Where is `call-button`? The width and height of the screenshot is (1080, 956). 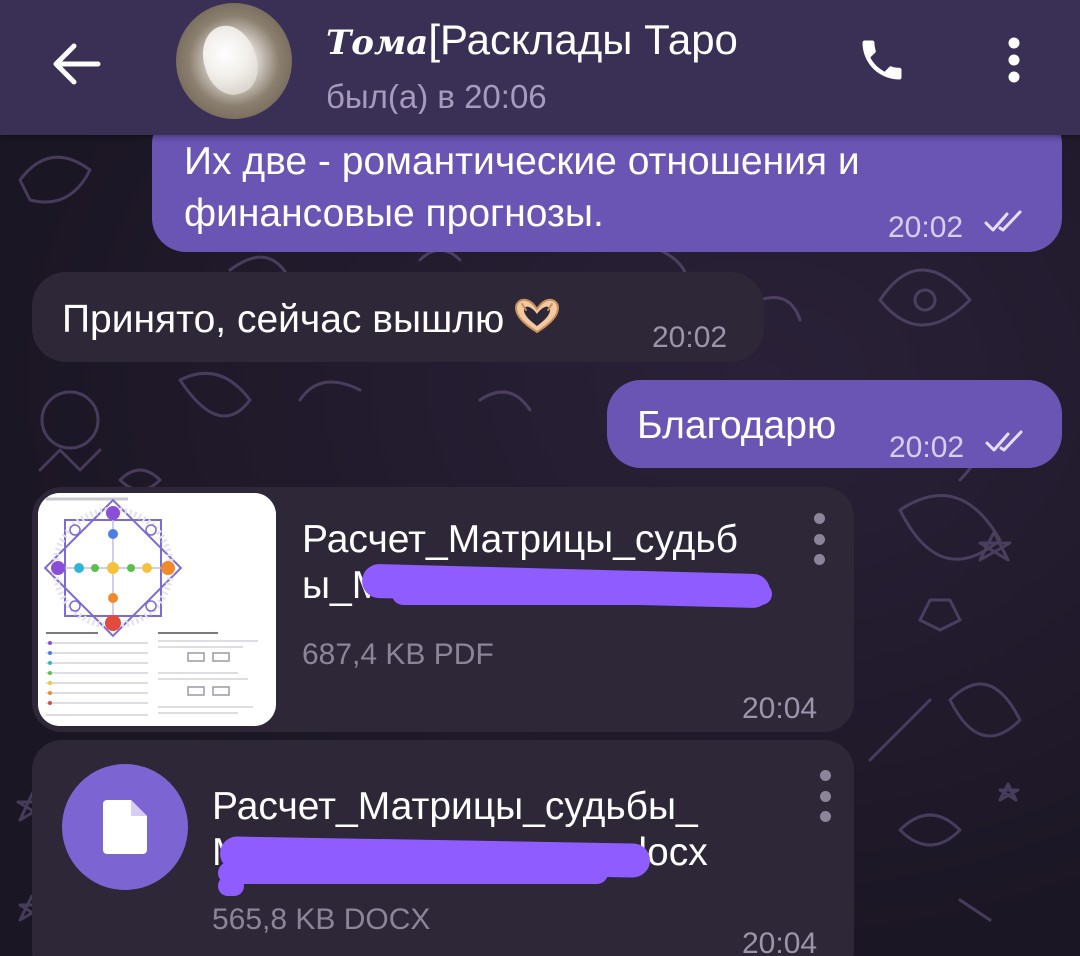 call-button is located at coordinates (882, 60).